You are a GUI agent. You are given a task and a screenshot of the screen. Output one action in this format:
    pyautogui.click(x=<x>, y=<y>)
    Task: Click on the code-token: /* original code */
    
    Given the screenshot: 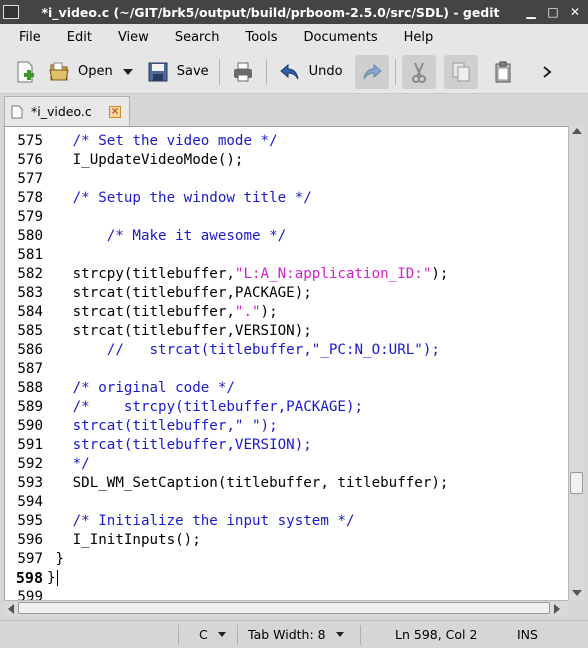 What is the action you would take?
    pyautogui.click(x=141, y=388)
    